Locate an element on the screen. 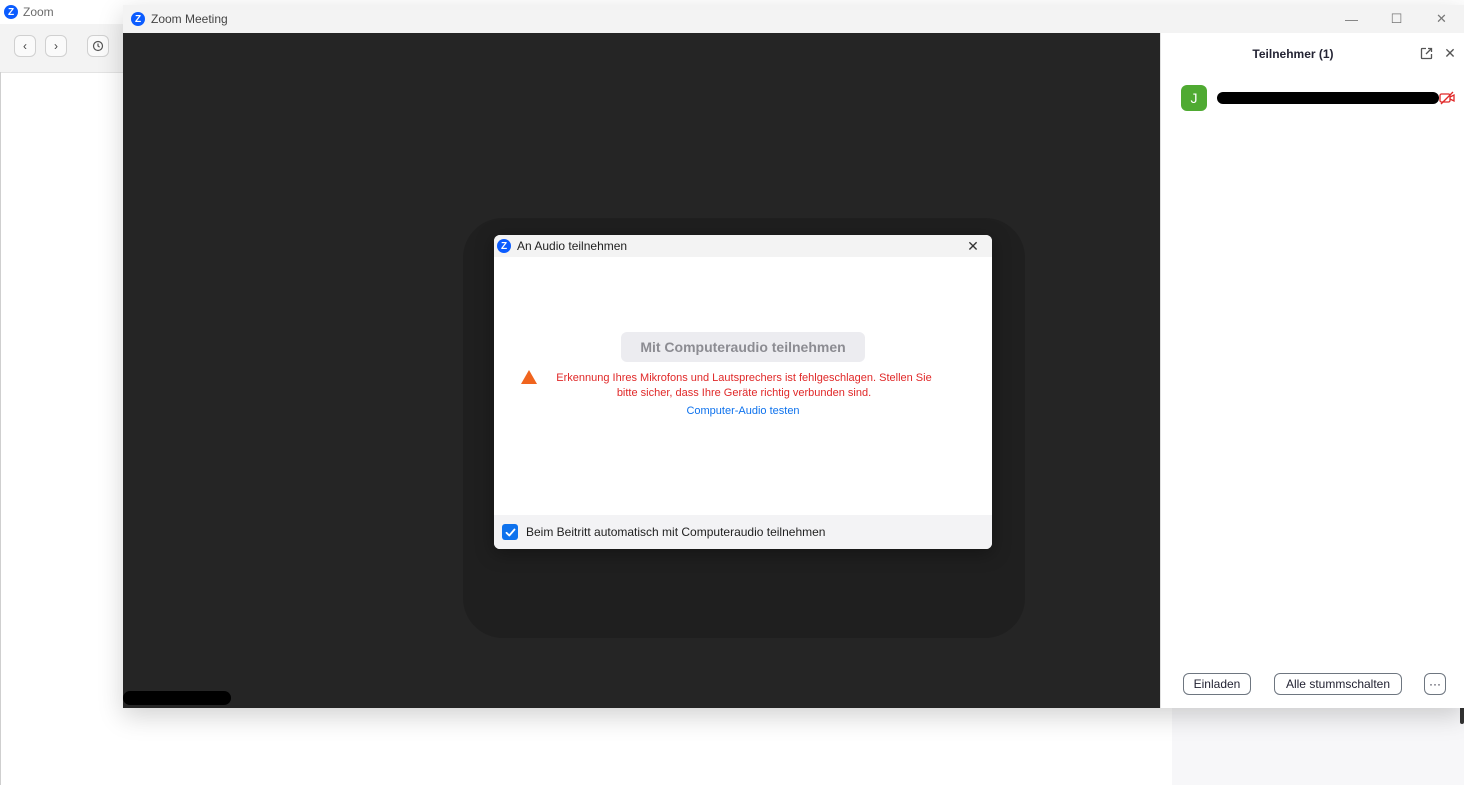 The image size is (1464, 785). dialog-close-button: ✕ is located at coordinates (973, 246).